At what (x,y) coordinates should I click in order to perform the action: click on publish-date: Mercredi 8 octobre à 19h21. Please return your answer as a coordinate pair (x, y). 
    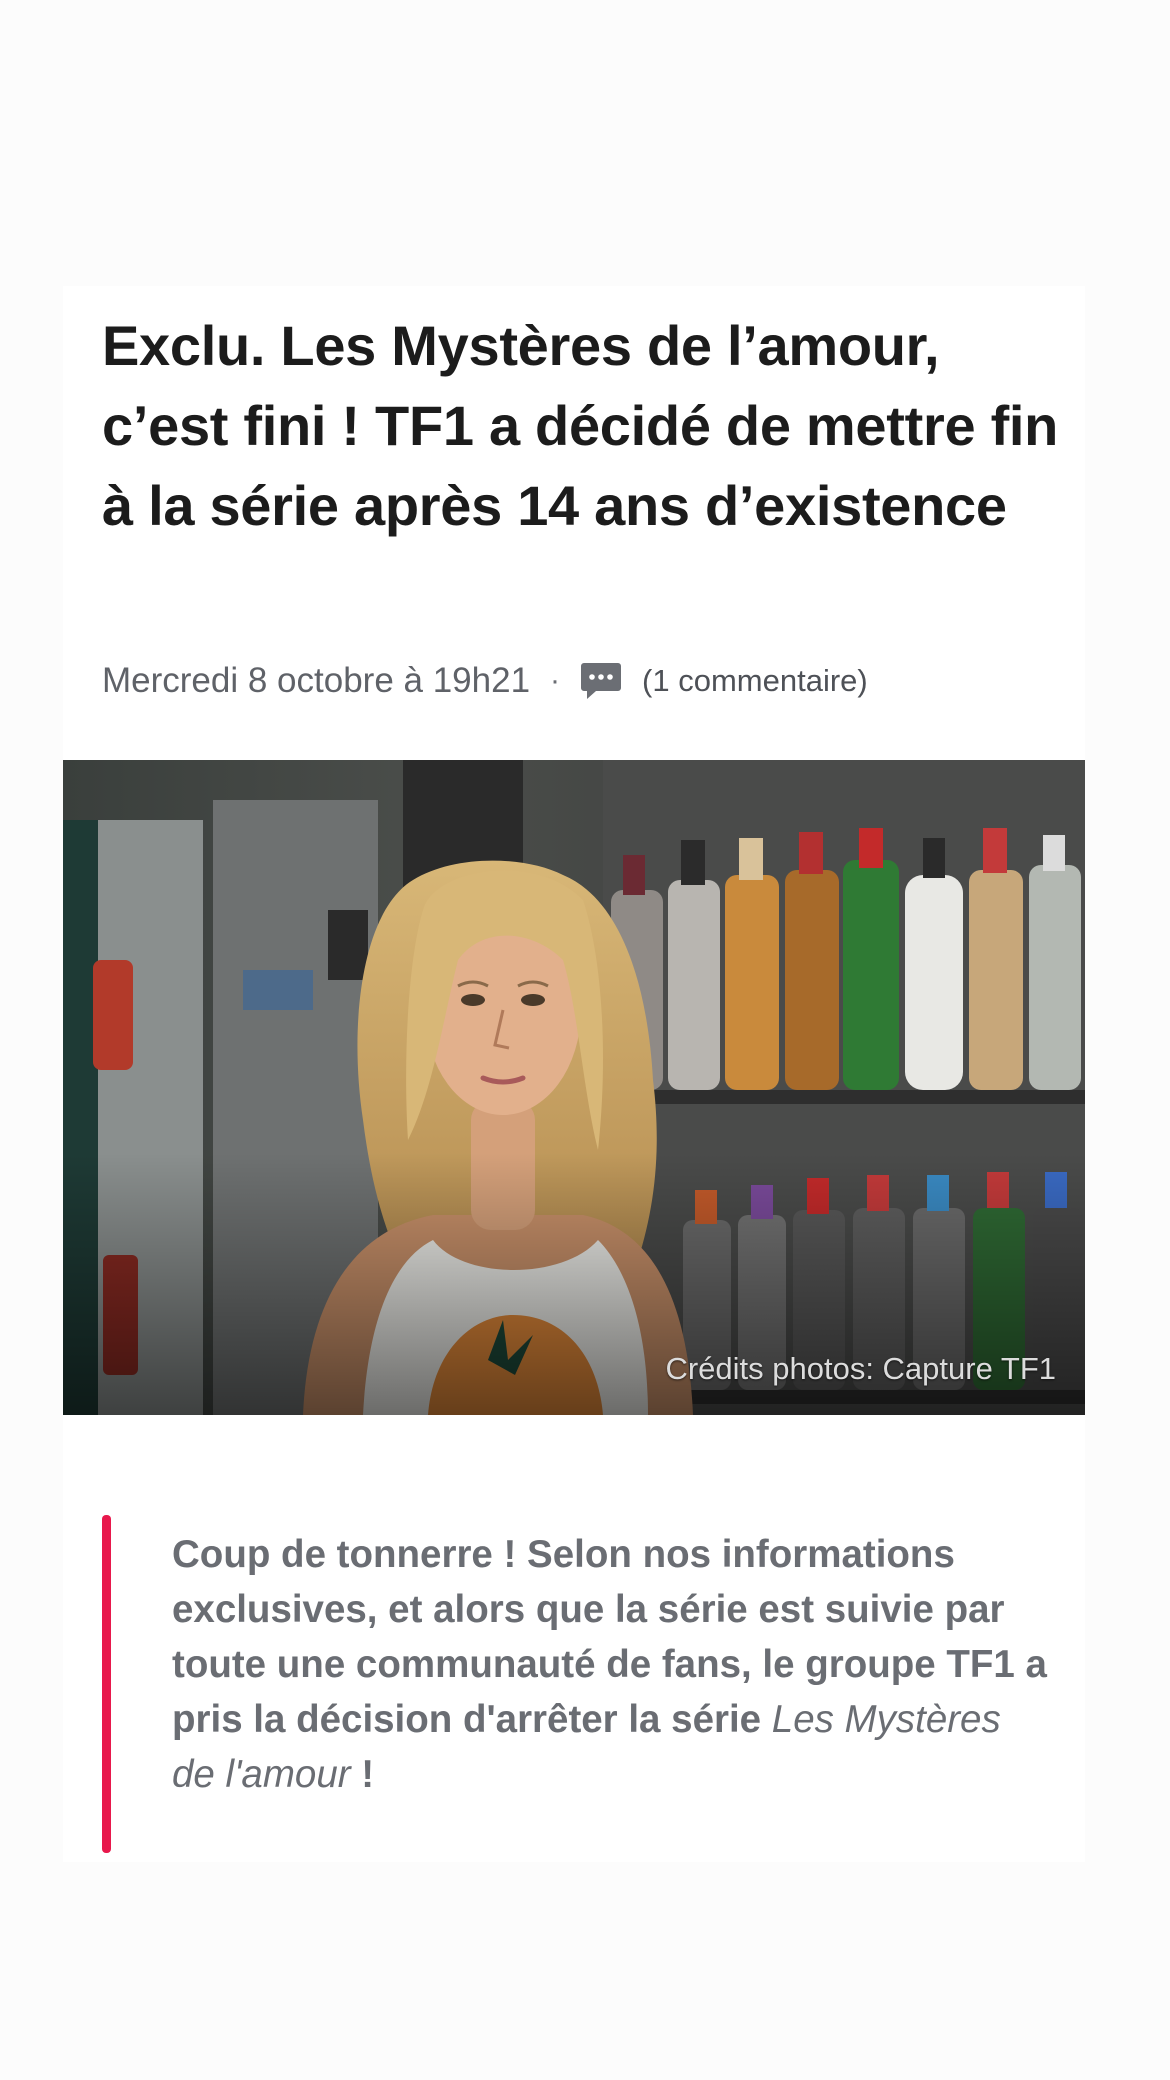
    Looking at the image, I should click on (316, 680).